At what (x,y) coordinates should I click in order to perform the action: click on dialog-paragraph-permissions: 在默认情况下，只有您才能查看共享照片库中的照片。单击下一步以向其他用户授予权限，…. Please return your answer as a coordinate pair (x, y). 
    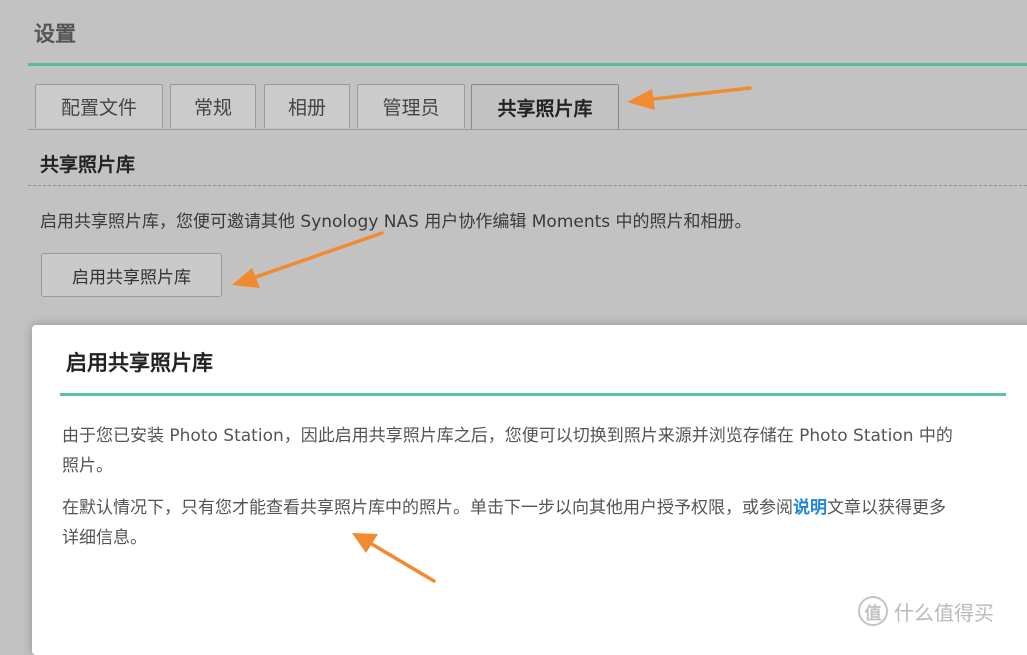
    Looking at the image, I should click on (512, 523).